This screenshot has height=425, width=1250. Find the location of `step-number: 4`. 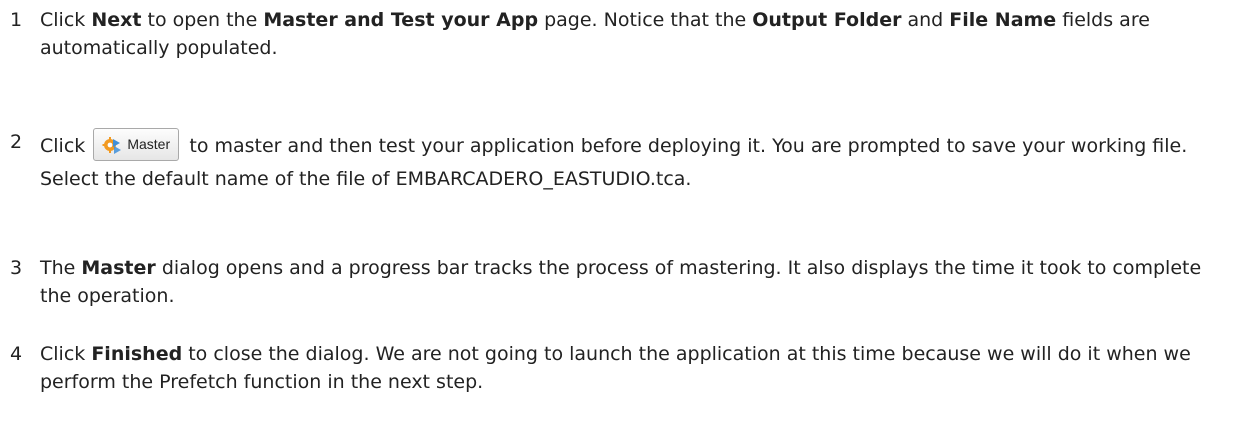

step-number: 4 is located at coordinates (16, 354).